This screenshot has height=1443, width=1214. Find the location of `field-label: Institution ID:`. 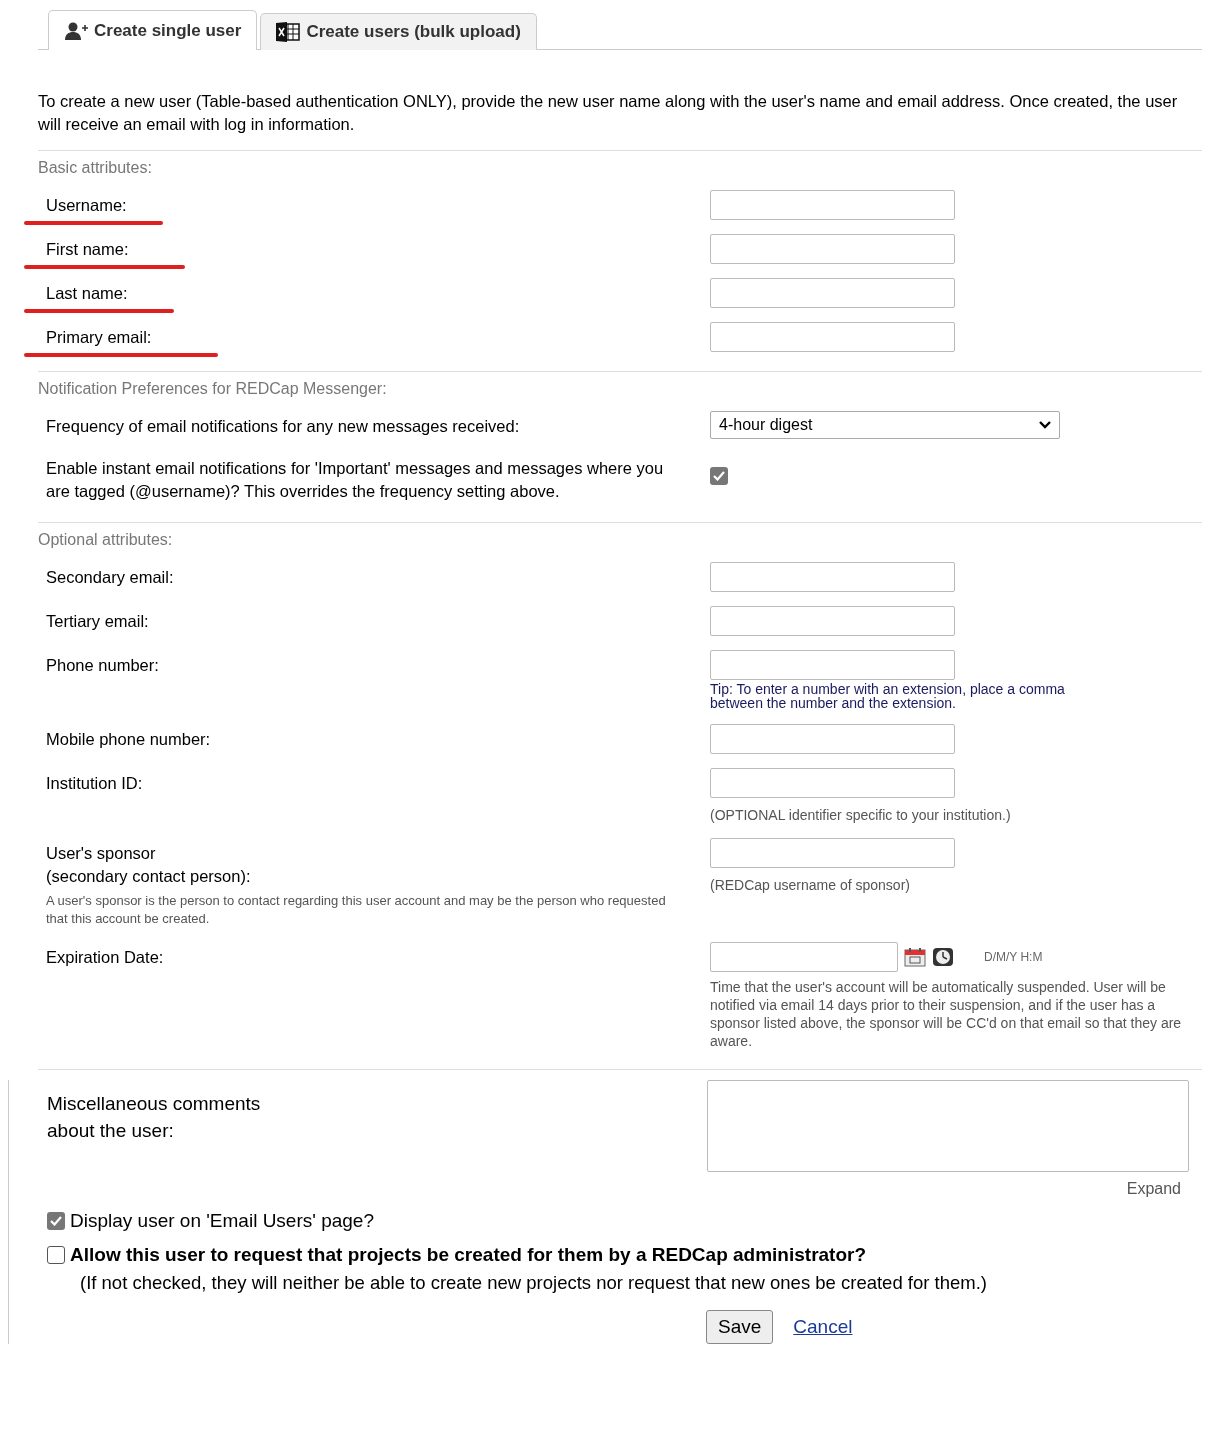

field-label: Institution ID: is located at coordinates (94, 783).